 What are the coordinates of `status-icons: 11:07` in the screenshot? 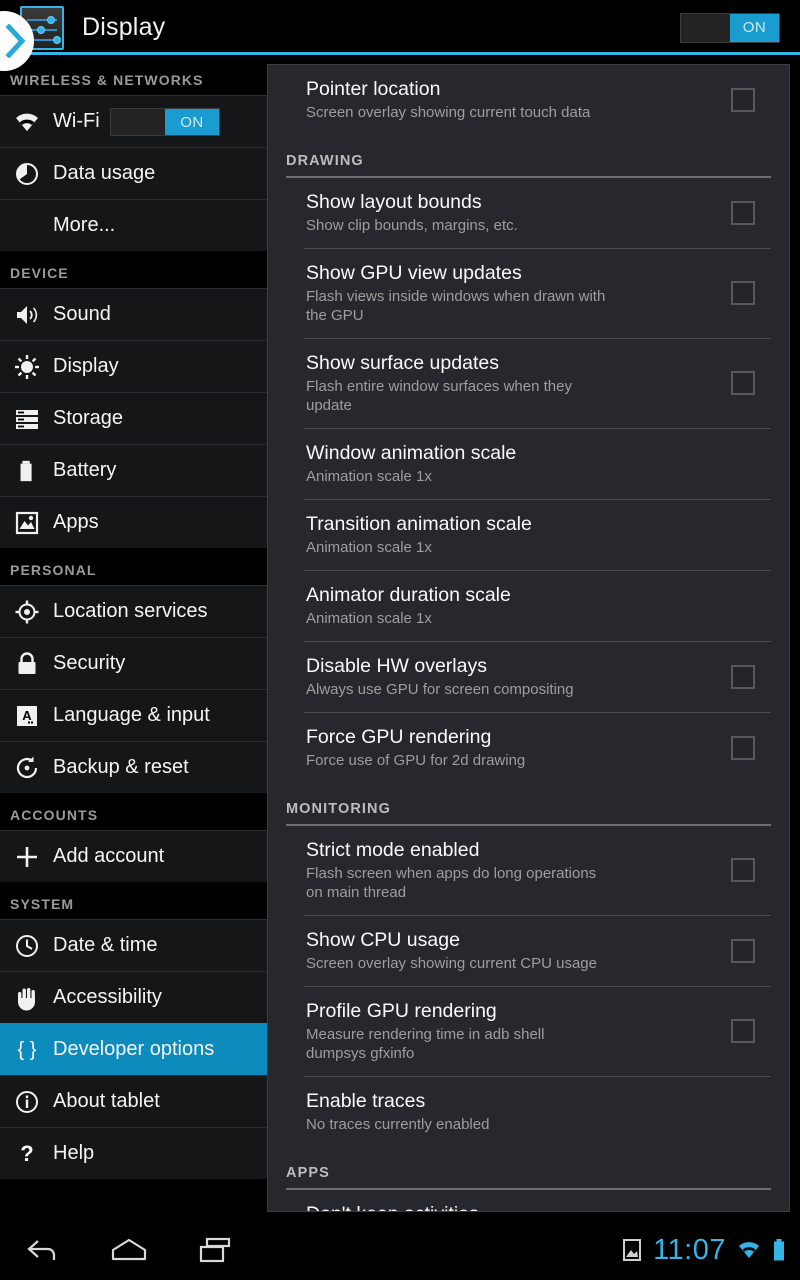 It's located at (710, 1250).